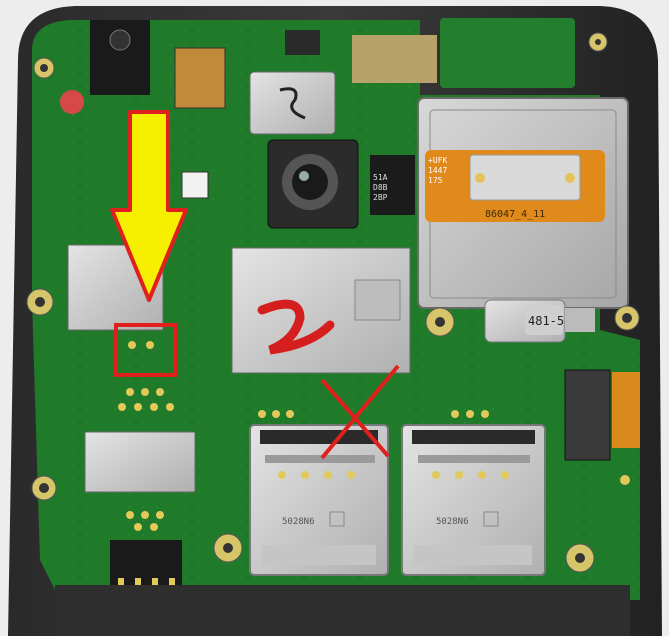 This screenshot has width=669, height=636. What do you see at coordinates (602, 415) in the screenshot?
I see `display-connector` at bounding box center [602, 415].